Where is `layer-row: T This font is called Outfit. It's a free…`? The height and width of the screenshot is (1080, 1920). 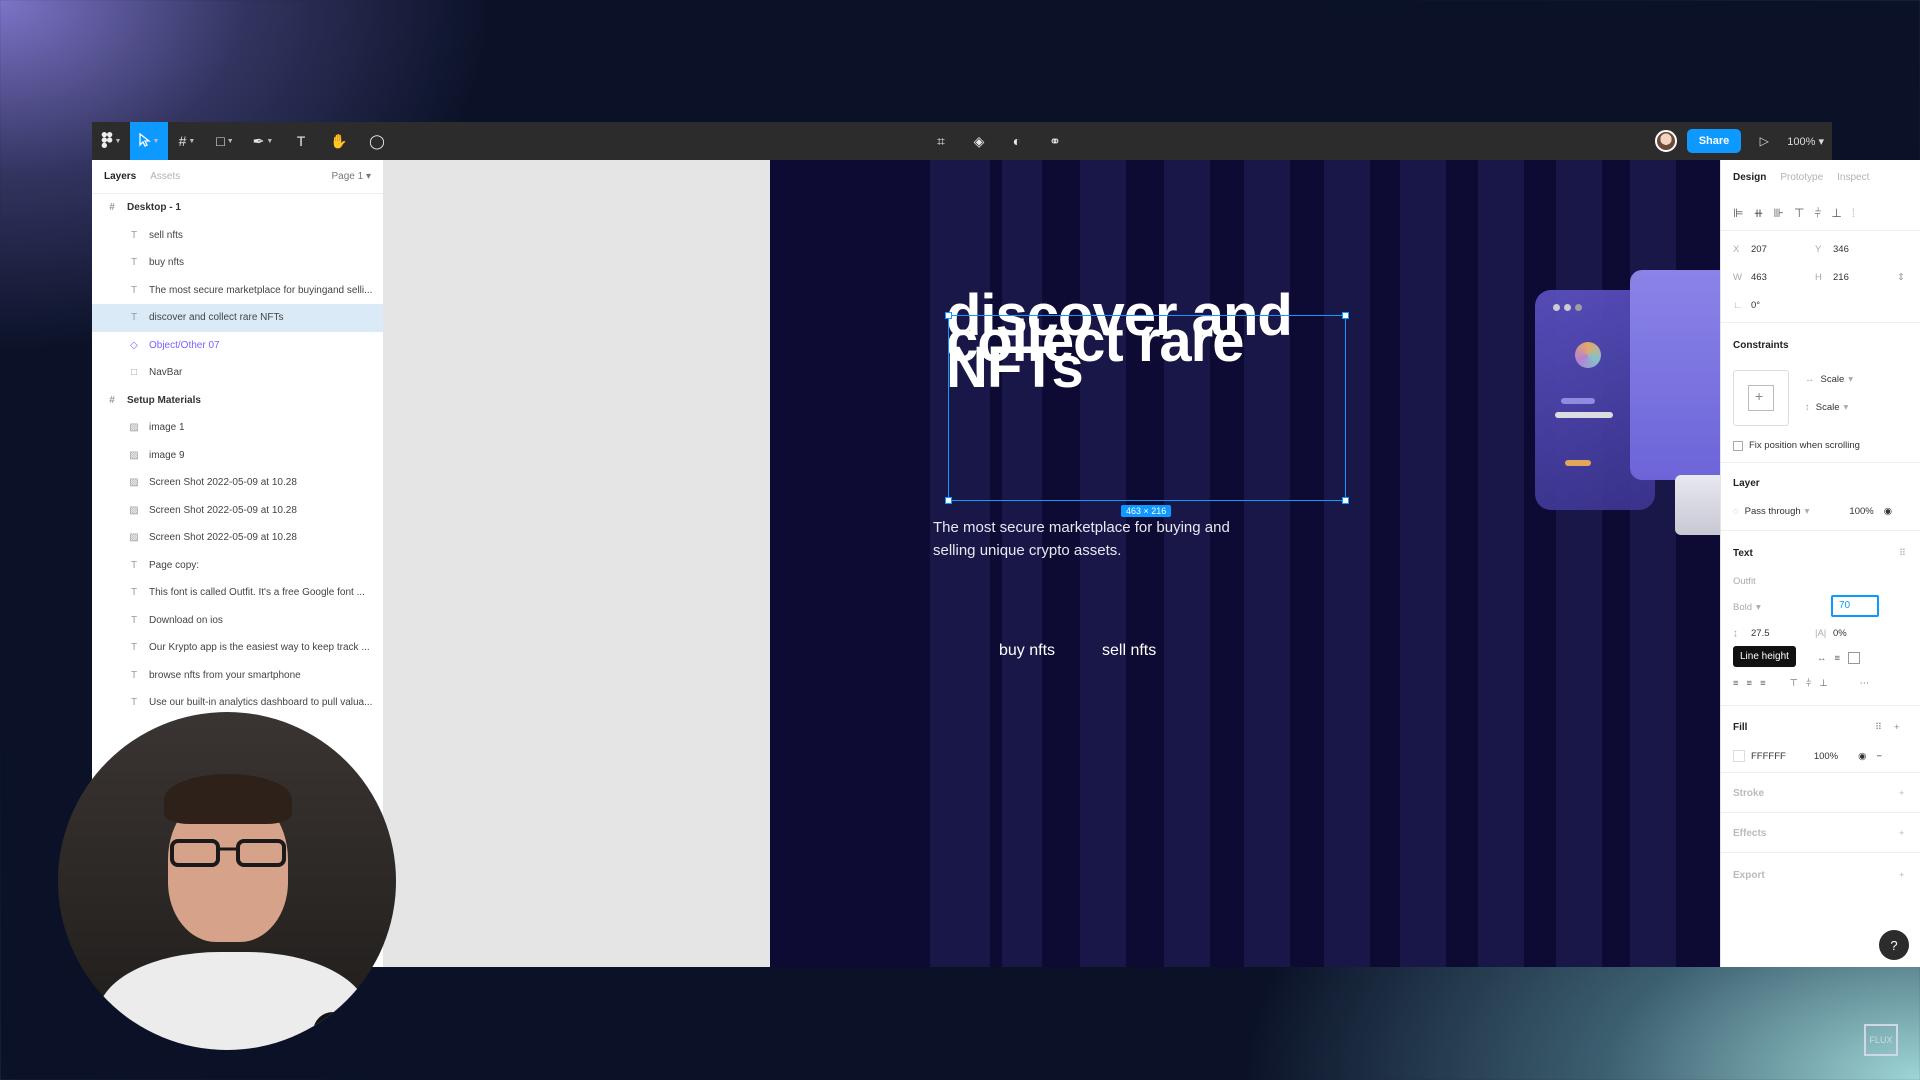 layer-row: T This font is called Outfit. It's a free… is located at coordinates (237, 593).